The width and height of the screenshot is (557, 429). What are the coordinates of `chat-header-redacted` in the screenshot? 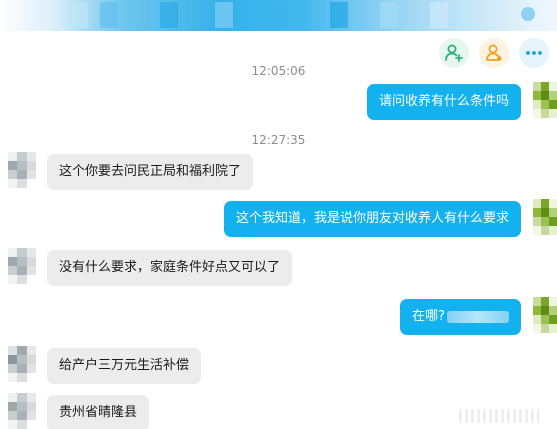 It's located at (278, 15).